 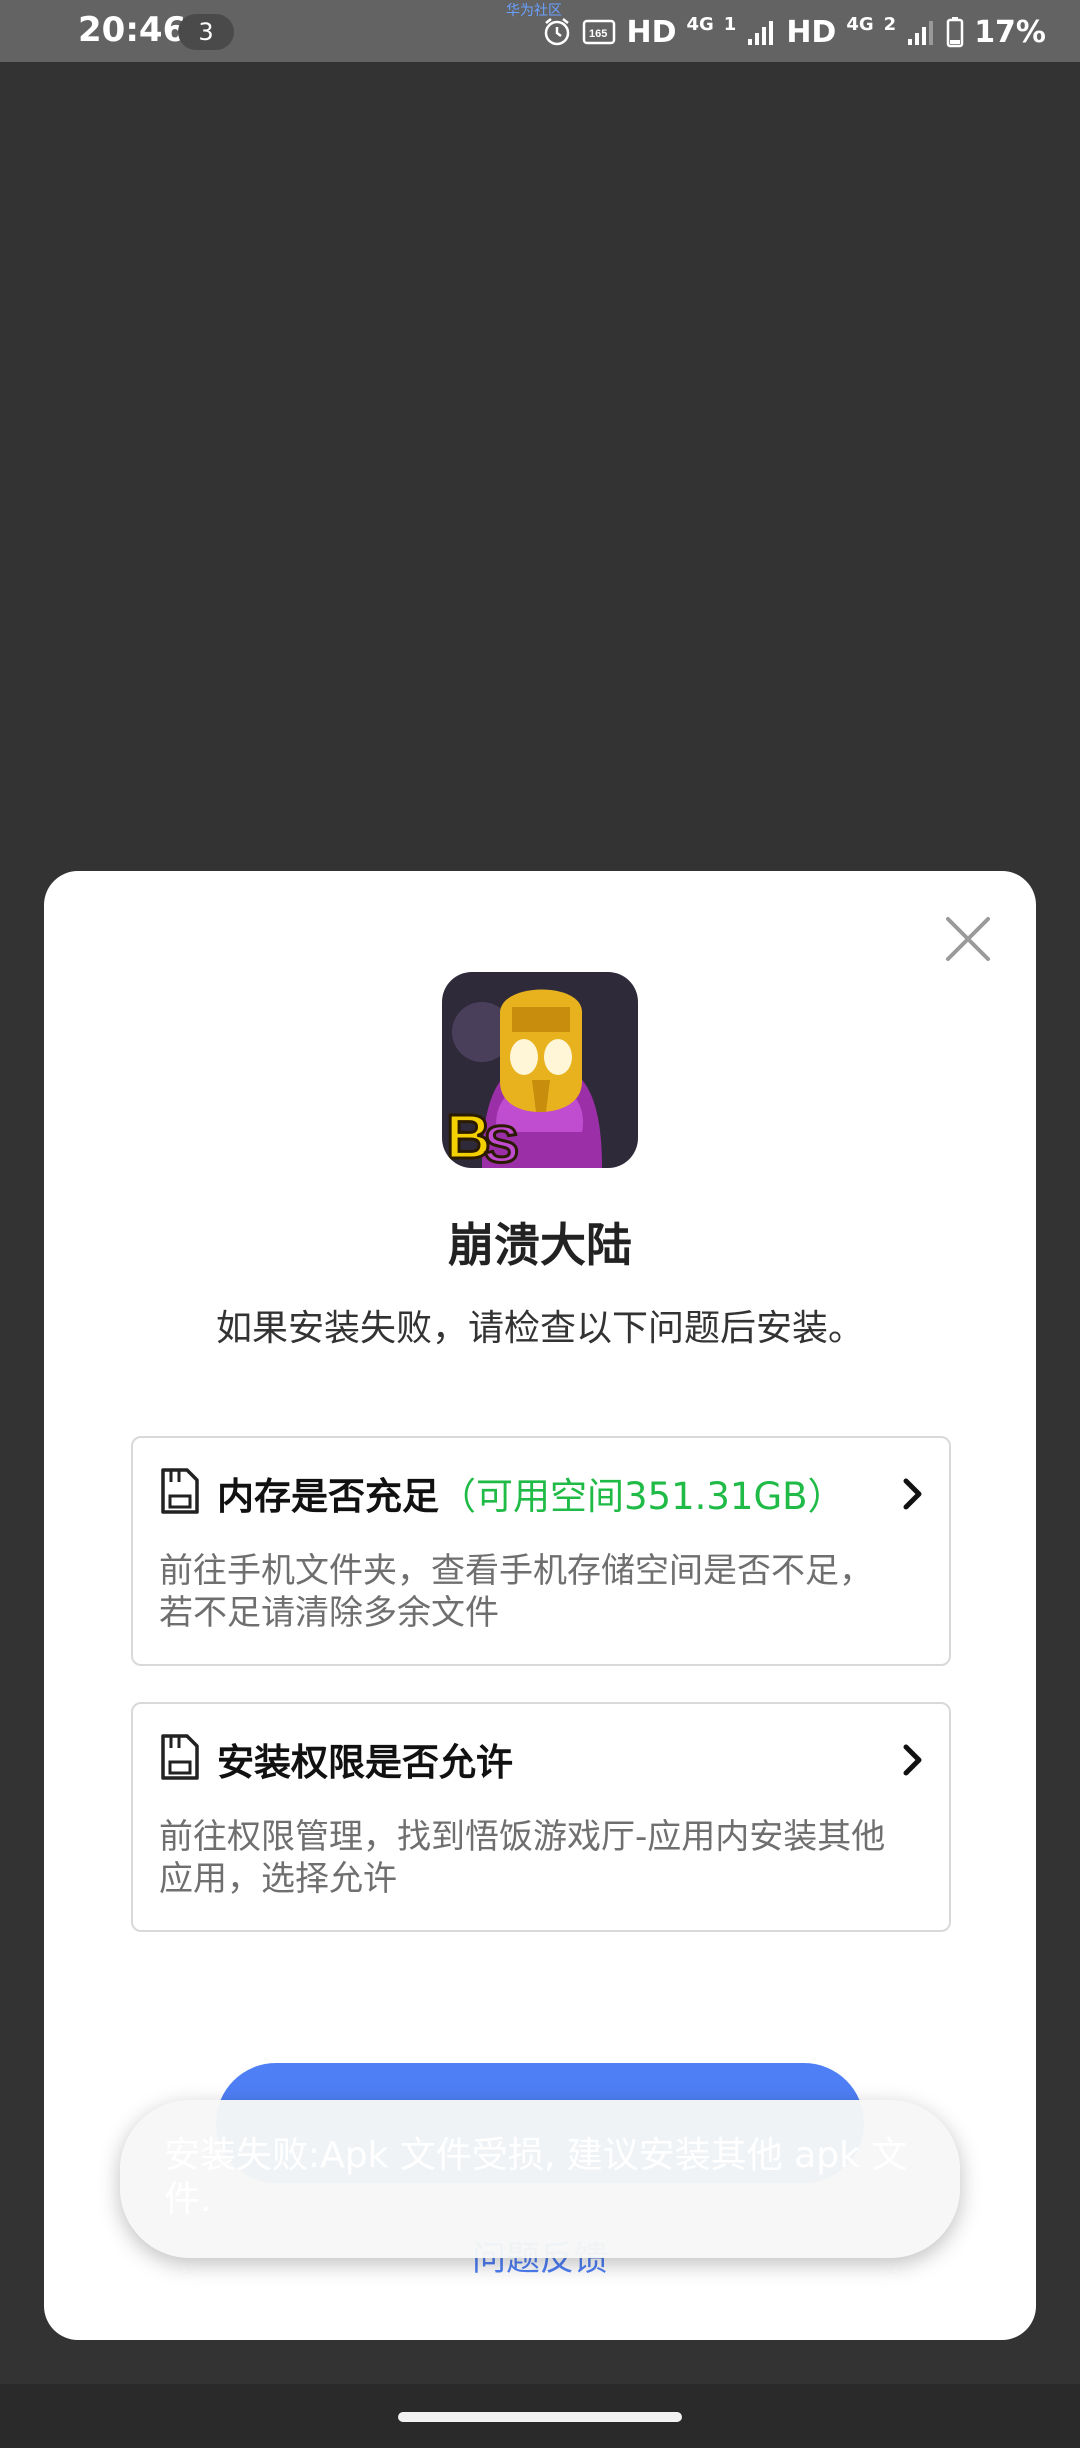 I want to click on battery-percent: 17%, so click(x=1010, y=32).